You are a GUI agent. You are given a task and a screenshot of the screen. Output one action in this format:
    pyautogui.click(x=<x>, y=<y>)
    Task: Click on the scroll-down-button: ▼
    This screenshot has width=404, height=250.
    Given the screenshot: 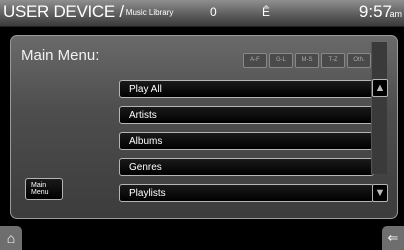 What is the action you would take?
    pyautogui.click(x=380, y=193)
    